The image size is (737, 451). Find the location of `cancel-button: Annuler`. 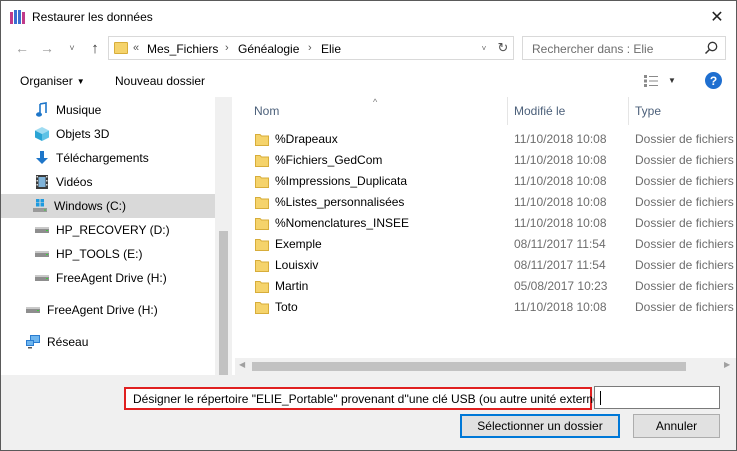

cancel-button: Annuler is located at coordinates (676, 426).